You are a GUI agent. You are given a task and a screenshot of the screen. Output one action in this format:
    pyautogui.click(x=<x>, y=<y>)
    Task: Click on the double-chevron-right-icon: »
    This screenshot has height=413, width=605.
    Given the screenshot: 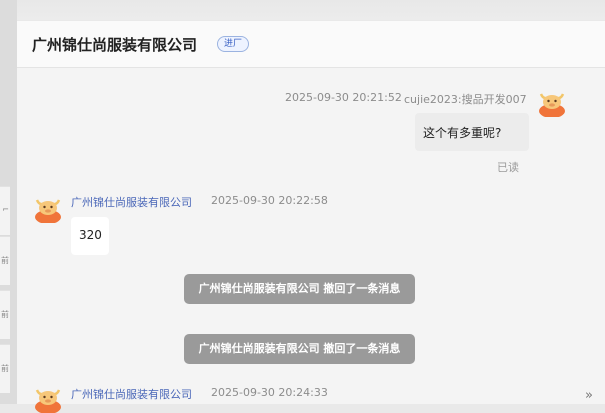 What is the action you would take?
    pyautogui.click(x=589, y=395)
    